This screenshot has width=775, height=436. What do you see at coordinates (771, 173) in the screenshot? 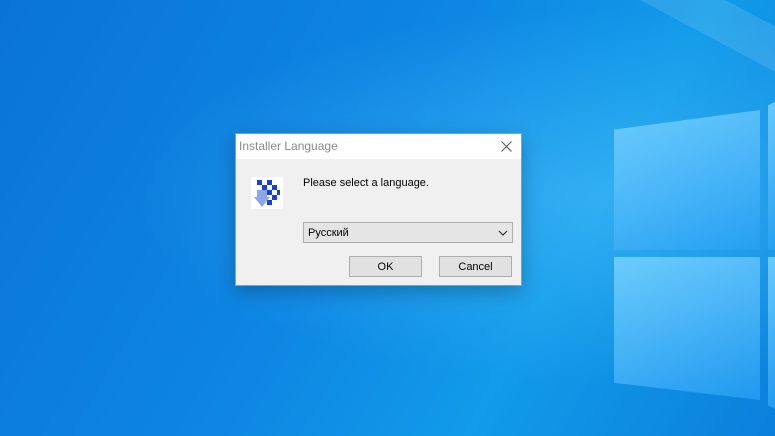
I see `logo-pane-top-right` at bounding box center [771, 173].